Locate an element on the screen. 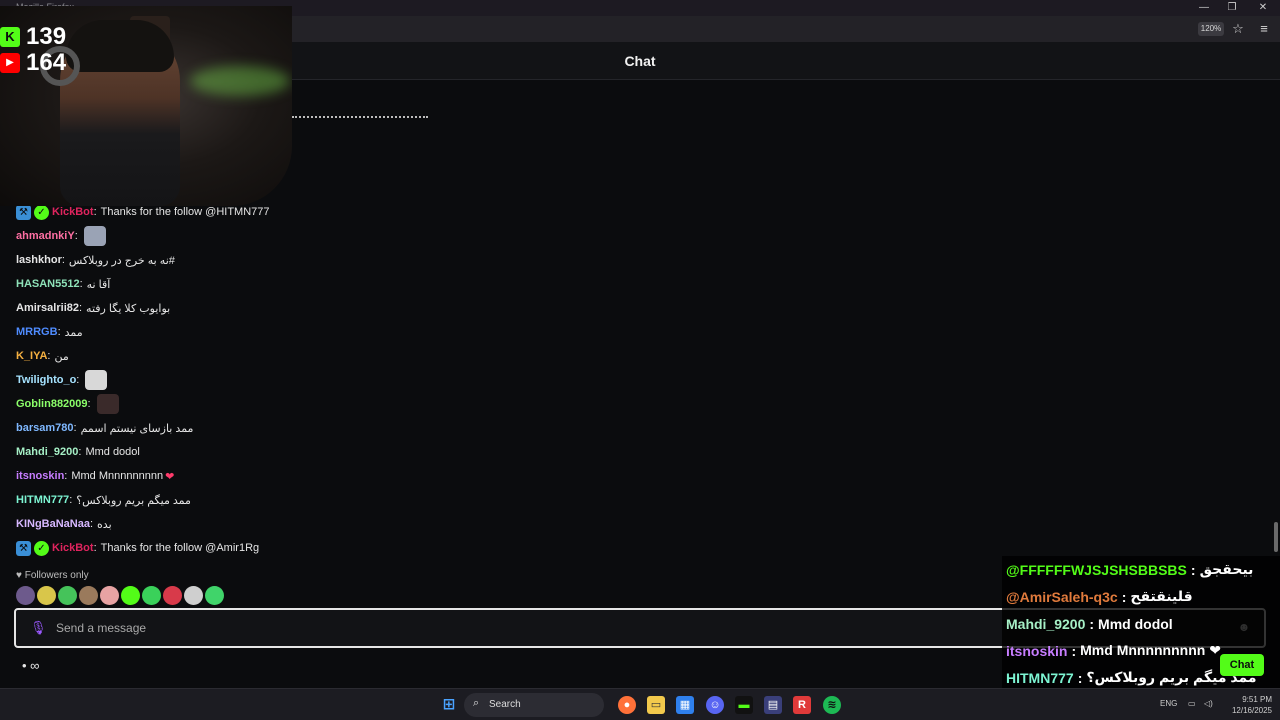 This screenshot has height=720, width=1280. chat-message-text: بده is located at coordinates (104, 524).